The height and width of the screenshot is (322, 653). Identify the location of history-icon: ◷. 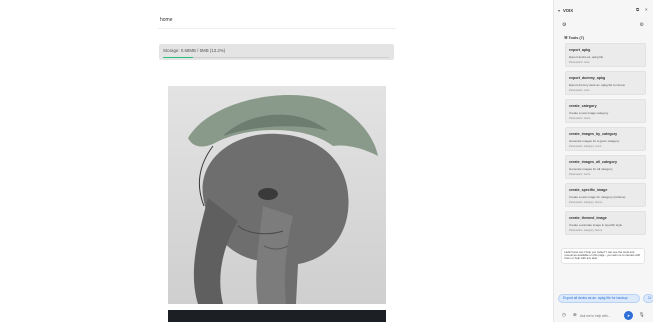
(564, 315).